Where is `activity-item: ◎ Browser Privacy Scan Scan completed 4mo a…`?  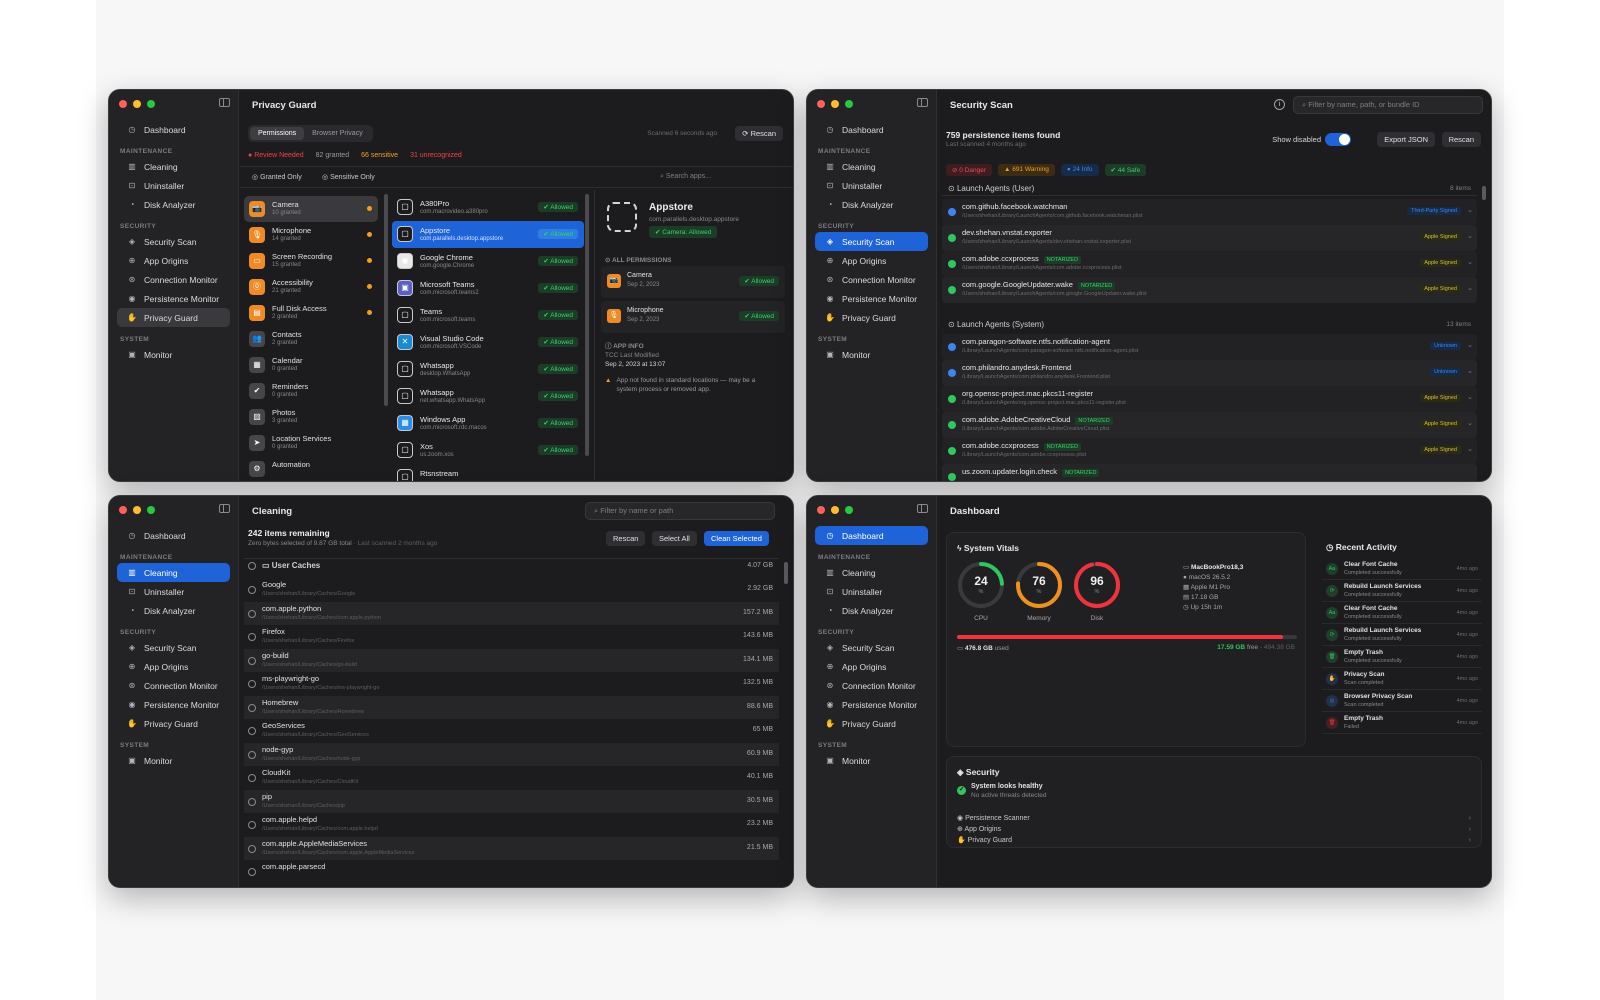
activity-item: ◎ Browser Privacy Scan Scan completed 4mo a… is located at coordinates (1402, 701).